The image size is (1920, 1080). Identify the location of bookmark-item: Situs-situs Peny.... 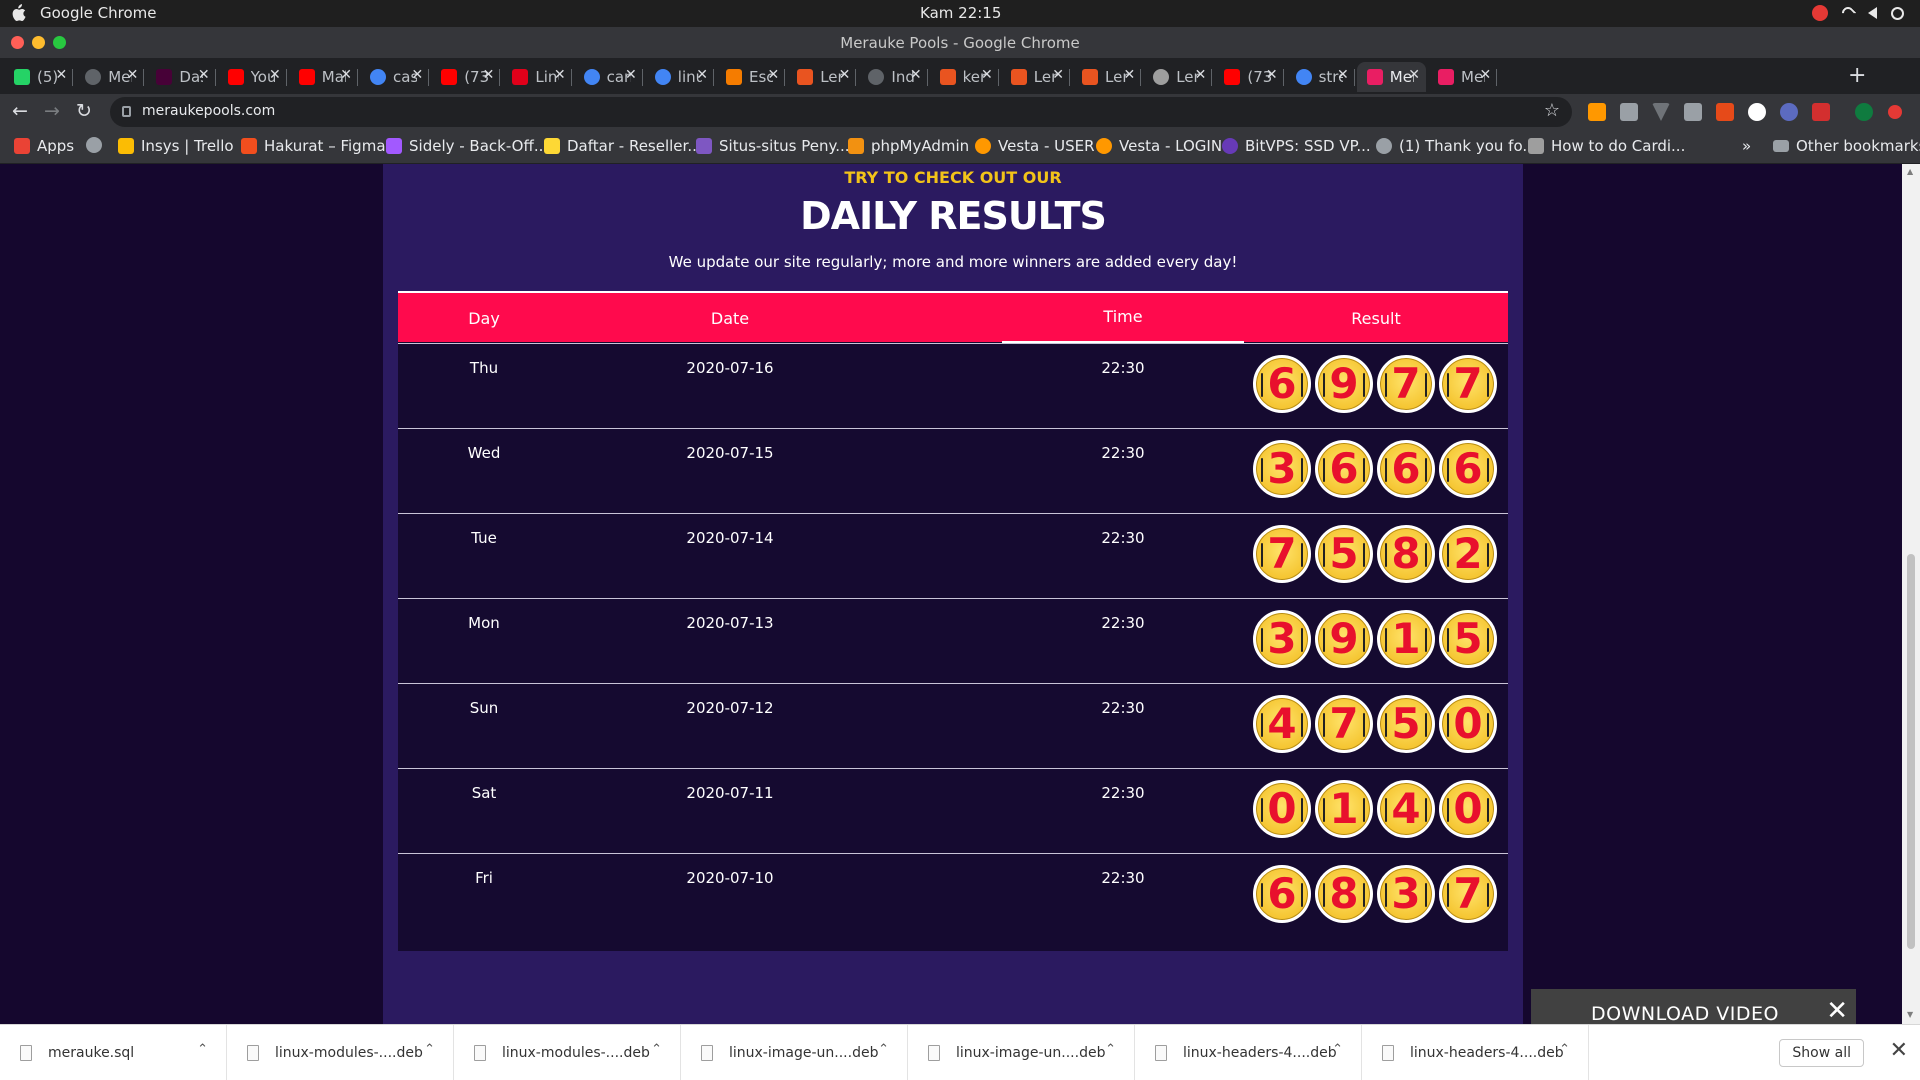
(773, 146).